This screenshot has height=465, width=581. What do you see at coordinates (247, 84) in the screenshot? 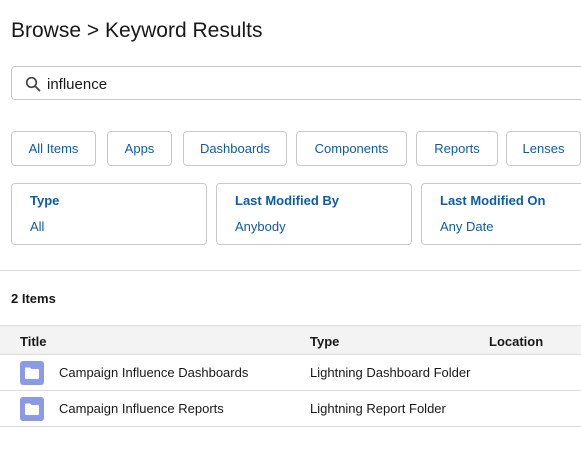
I see `search-input` at bounding box center [247, 84].